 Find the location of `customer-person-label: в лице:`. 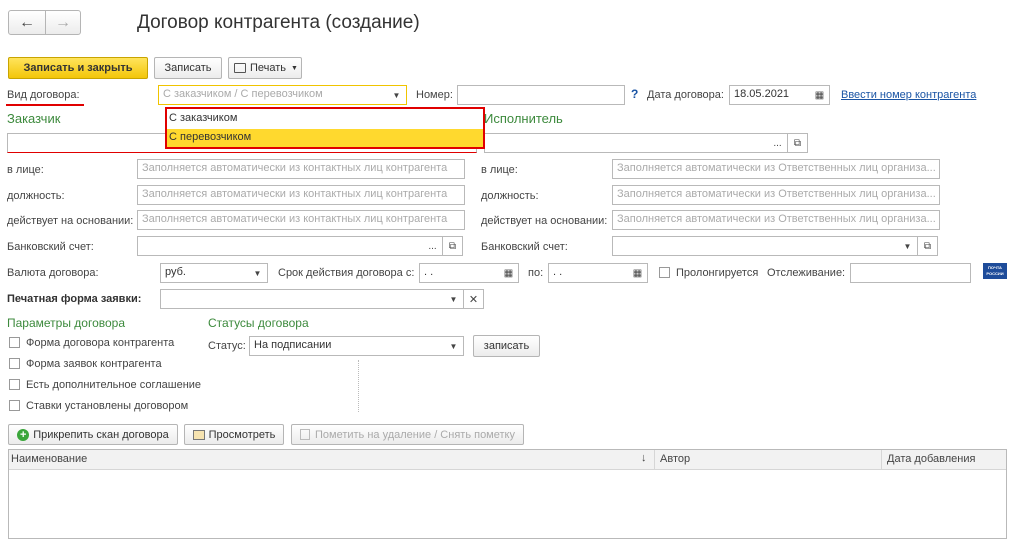

customer-person-label: в лице: is located at coordinates (25, 170).